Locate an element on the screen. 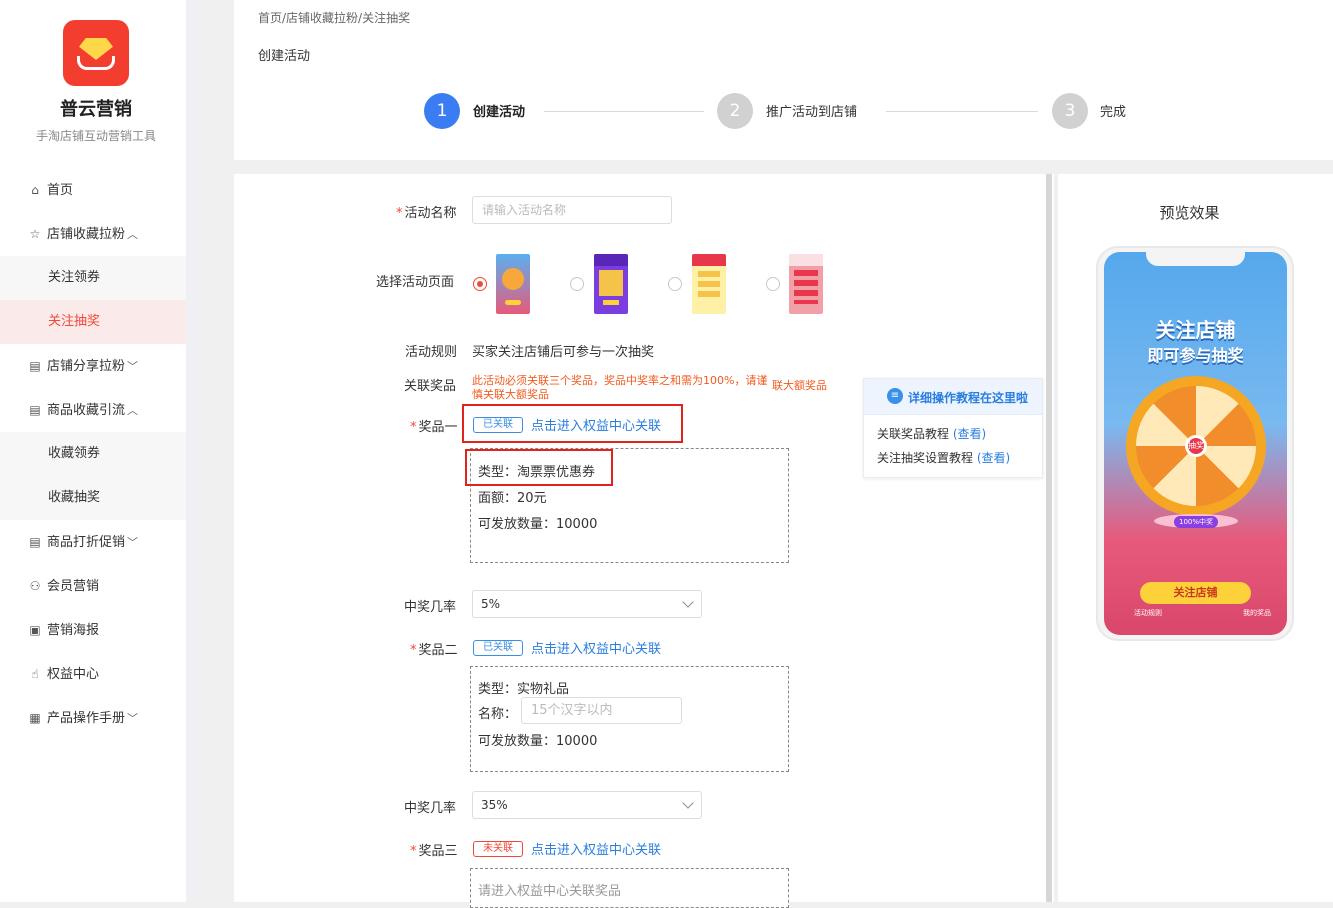 This screenshot has height=908, width=1333. step-1-label: 创建活动 is located at coordinates (499, 112).